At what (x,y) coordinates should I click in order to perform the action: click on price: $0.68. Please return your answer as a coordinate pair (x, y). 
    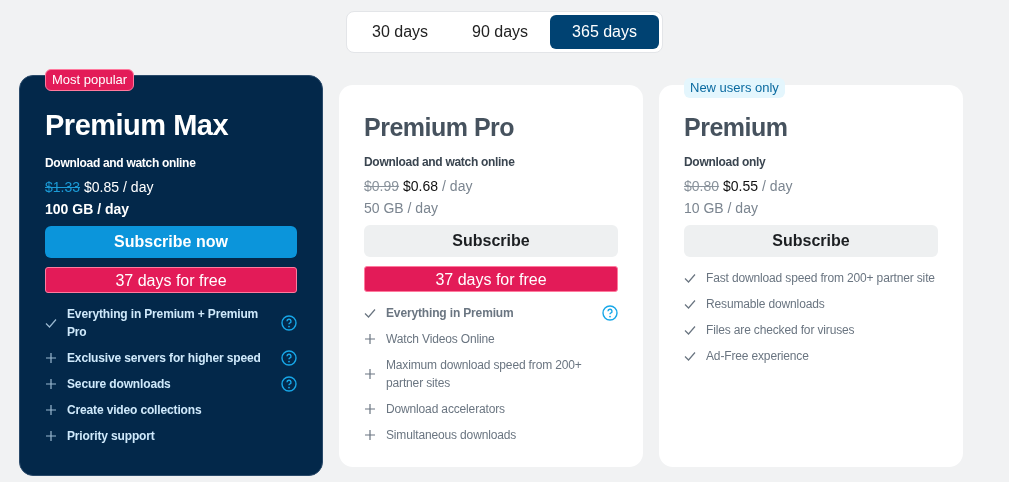
    Looking at the image, I should click on (421, 186).